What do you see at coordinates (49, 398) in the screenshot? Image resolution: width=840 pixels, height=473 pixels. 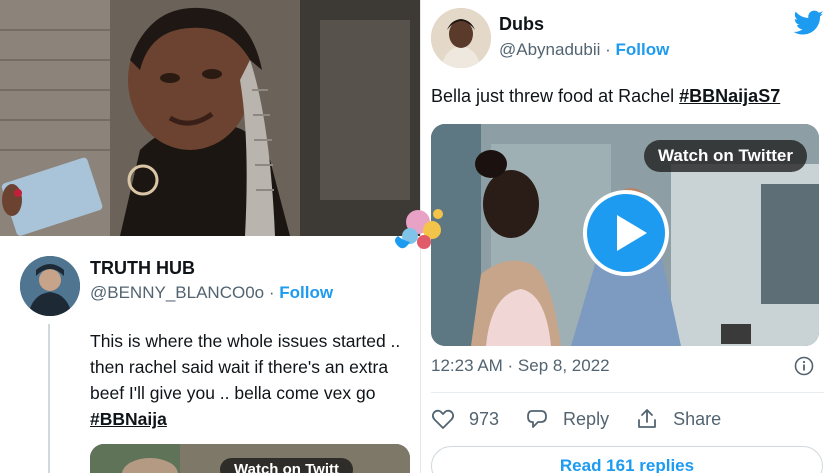 I see `thread-line` at bounding box center [49, 398].